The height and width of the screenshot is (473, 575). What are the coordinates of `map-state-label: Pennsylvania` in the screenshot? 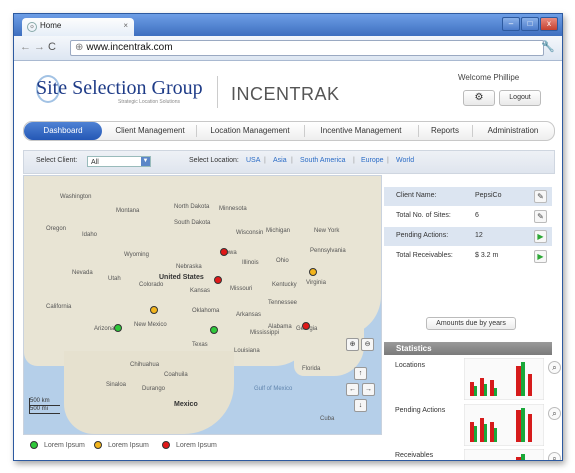 It's located at (328, 251).